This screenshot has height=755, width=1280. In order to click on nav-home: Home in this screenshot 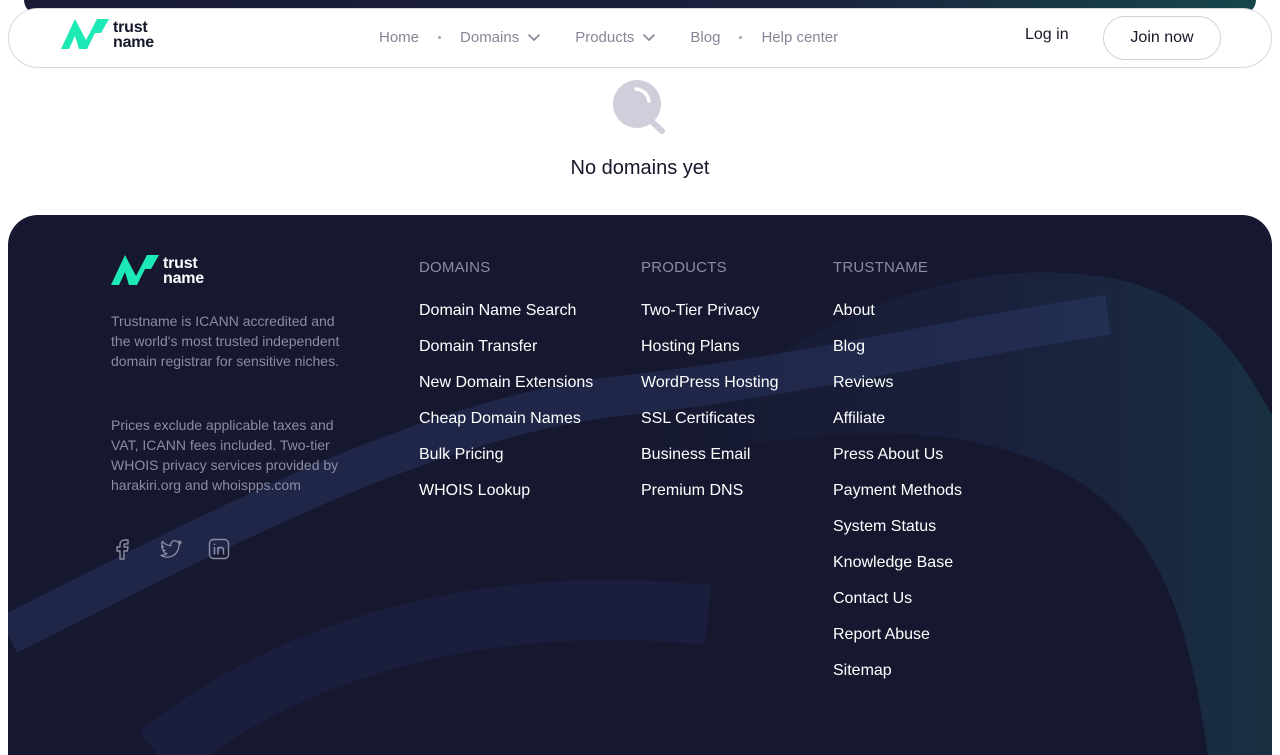, I will do `click(399, 37)`.